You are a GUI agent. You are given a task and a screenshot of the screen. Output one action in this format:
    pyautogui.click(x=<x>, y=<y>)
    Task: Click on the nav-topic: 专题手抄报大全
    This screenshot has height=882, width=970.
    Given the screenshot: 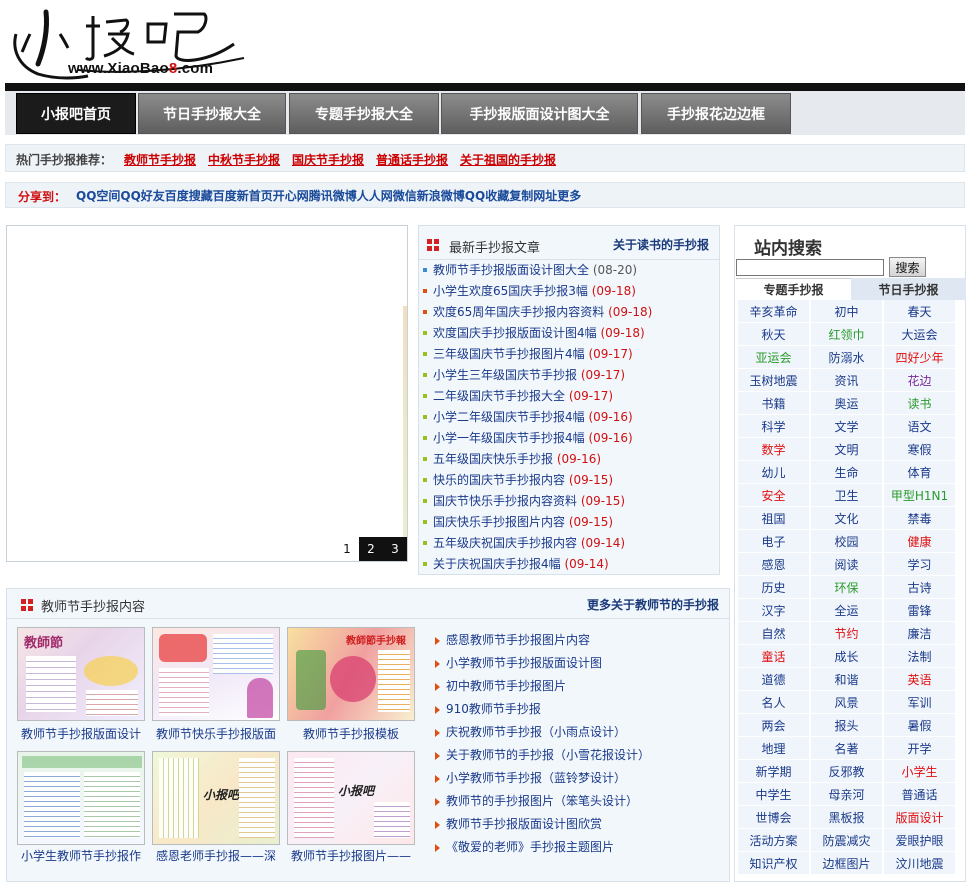 What is the action you would take?
    pyautogui.click(x=364, y=113)
    